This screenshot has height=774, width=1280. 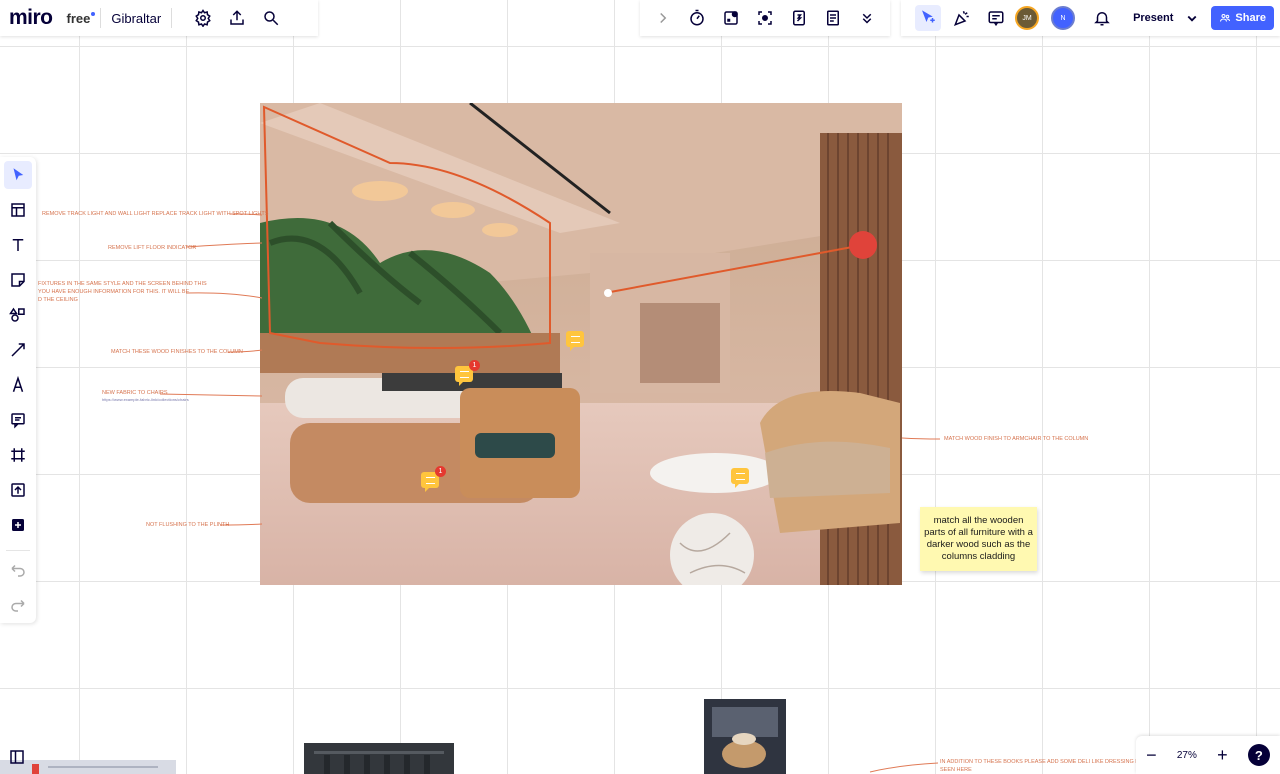 What do you see at coordinates (58, 300) in the screenshot?
I see `annotation-text: D THE CEILING` at bounding box center [58, 300].